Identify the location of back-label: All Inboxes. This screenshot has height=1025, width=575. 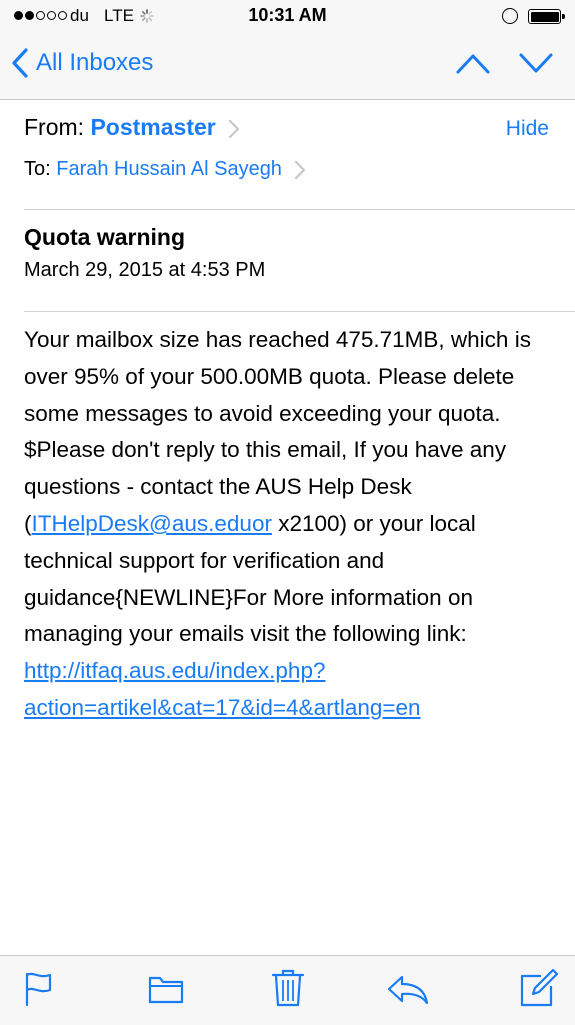
(95, 62).